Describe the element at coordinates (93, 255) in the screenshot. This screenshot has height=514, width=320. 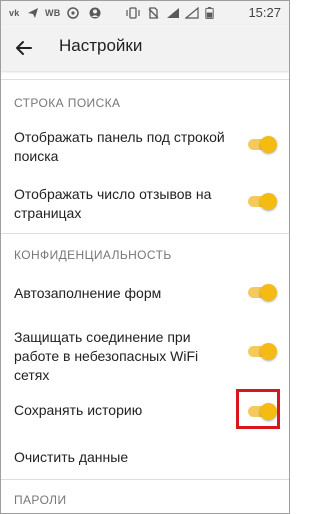
I see `section-header-privacy: КОНФИДЕНЦИАЛЬНОСТЬ` at that location.